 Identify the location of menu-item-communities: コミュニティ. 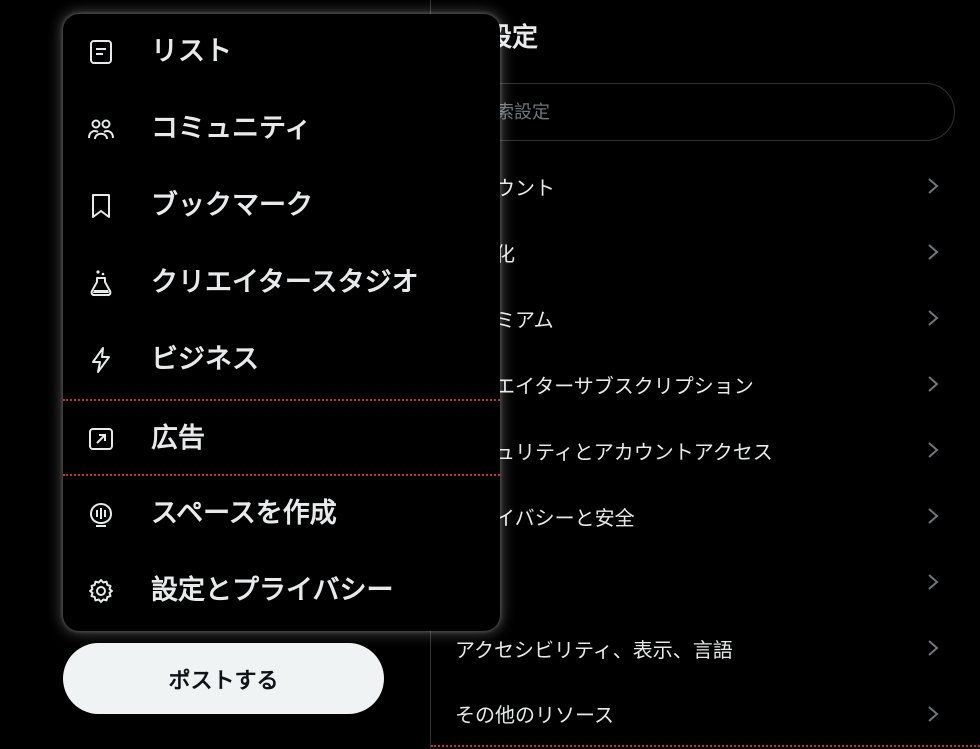
(281, 129).